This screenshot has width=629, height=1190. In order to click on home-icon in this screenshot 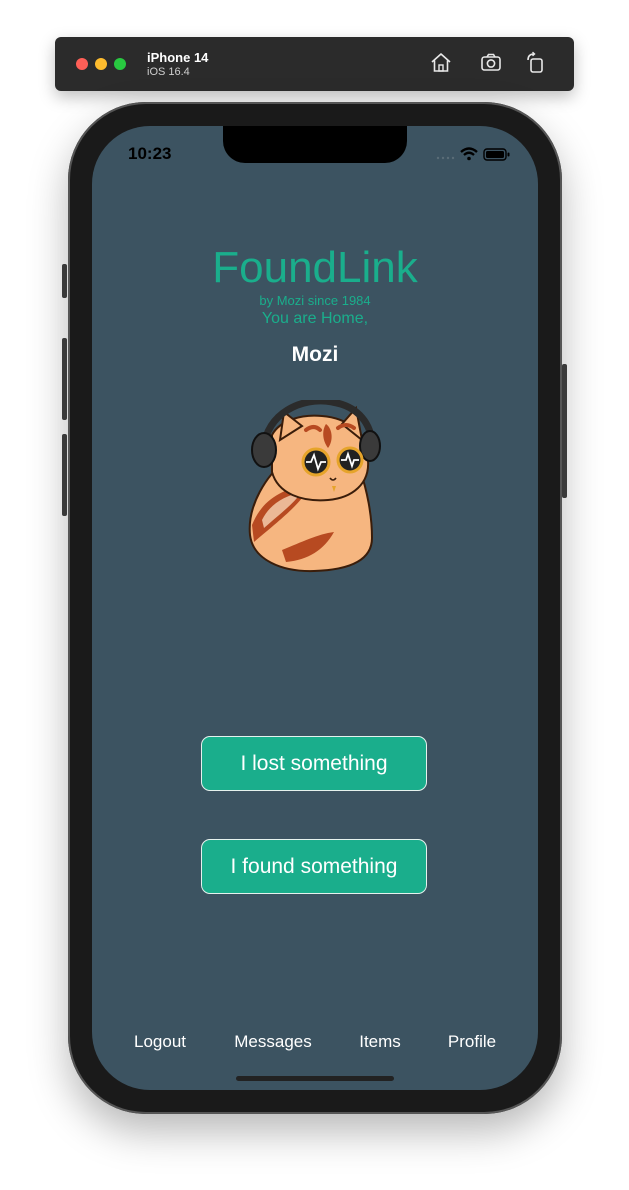, I will do `click(441, 63)`.